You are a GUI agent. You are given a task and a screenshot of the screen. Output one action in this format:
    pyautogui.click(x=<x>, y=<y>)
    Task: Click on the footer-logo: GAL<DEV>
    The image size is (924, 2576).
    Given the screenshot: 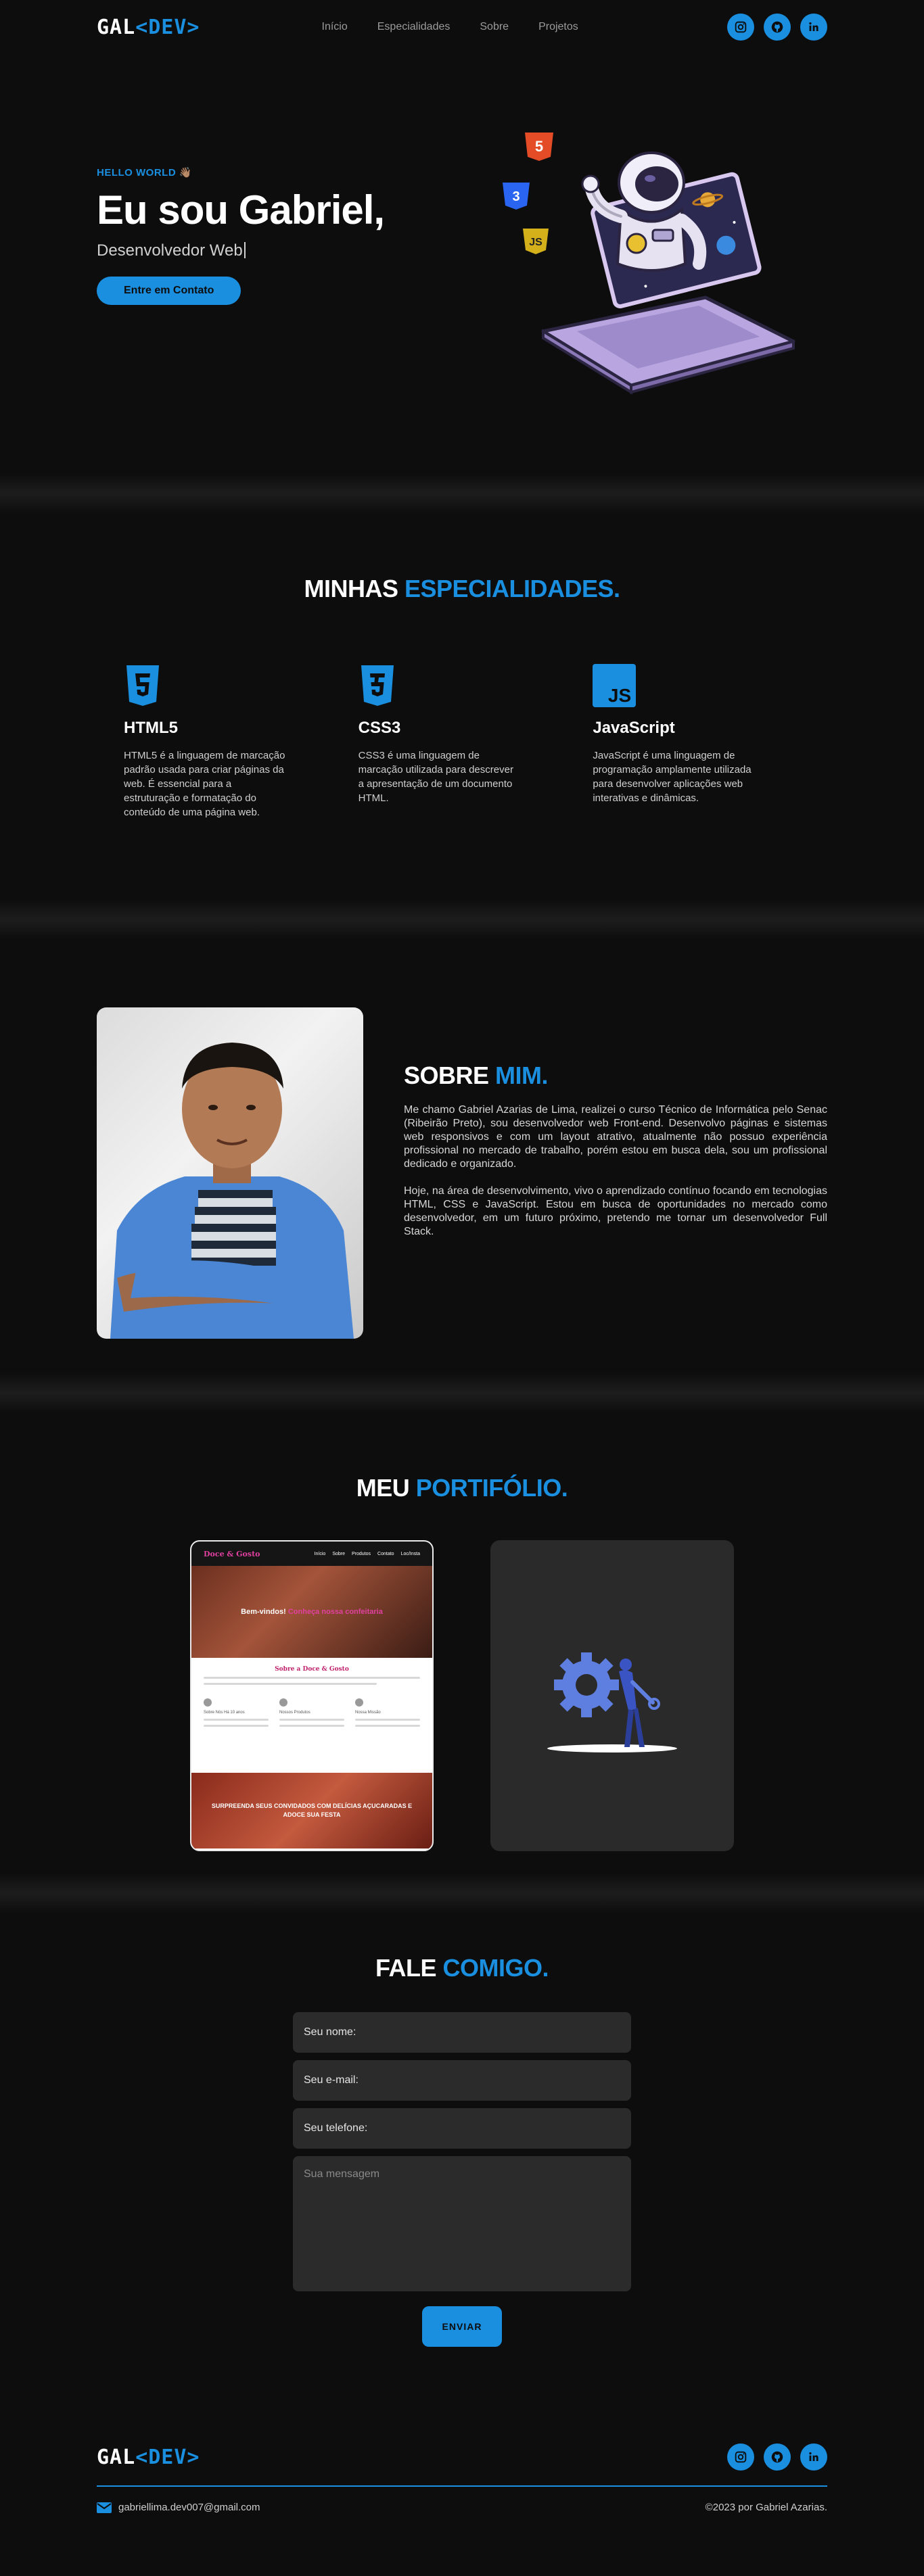 What is the action you would take?
    pyautogui.click(x=148, y=2457)
    